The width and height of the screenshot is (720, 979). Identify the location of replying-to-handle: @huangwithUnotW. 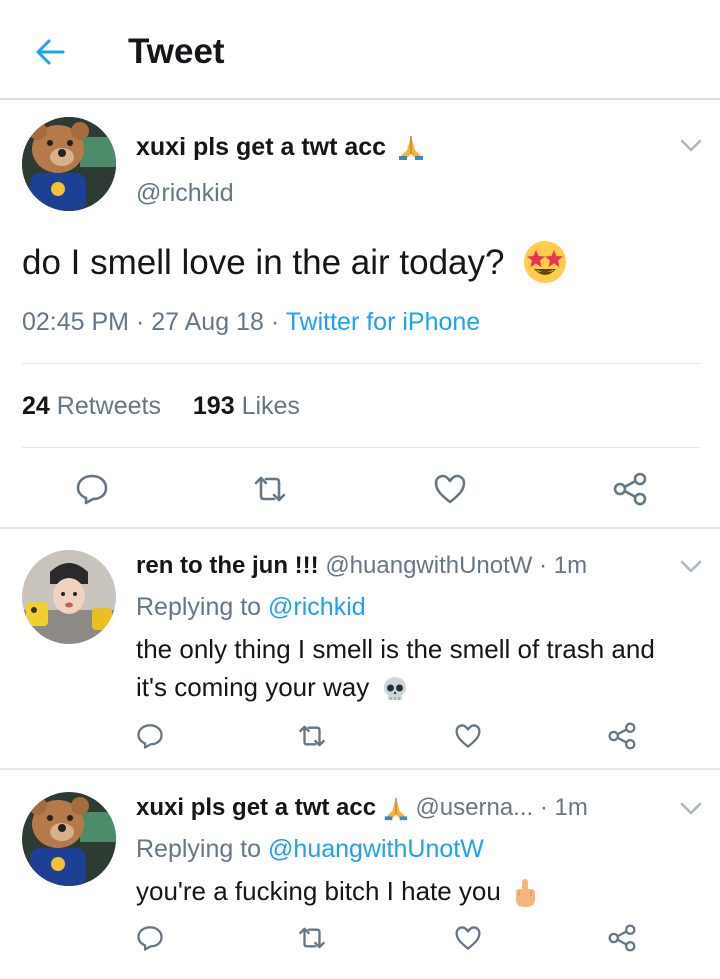
(376, 849).